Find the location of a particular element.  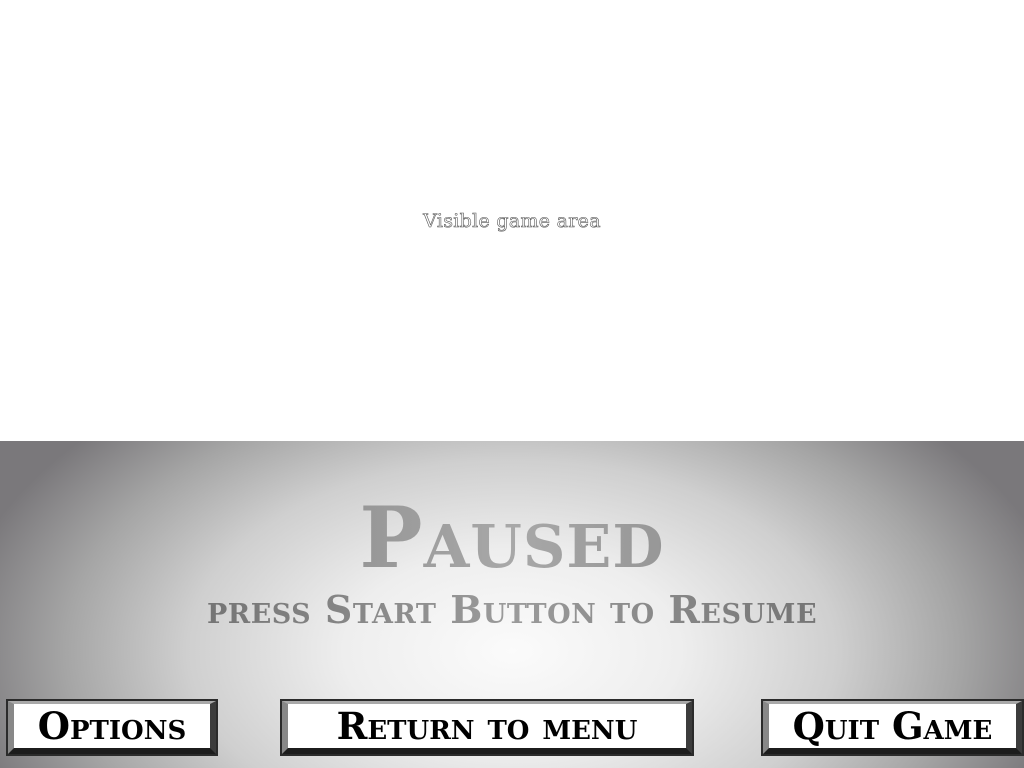

game-area-label: Visible game area is located at coordinates (512, 221).